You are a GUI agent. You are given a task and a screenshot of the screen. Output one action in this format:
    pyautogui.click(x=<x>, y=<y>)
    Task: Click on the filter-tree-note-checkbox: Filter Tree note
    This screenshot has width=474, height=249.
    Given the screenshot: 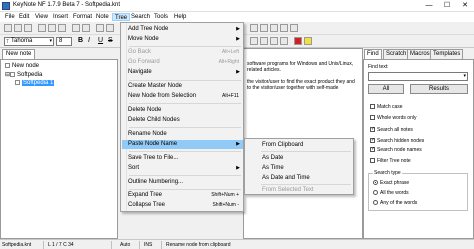 What is the action you would take?
    pyautogui.click(x=390, y=161)
    